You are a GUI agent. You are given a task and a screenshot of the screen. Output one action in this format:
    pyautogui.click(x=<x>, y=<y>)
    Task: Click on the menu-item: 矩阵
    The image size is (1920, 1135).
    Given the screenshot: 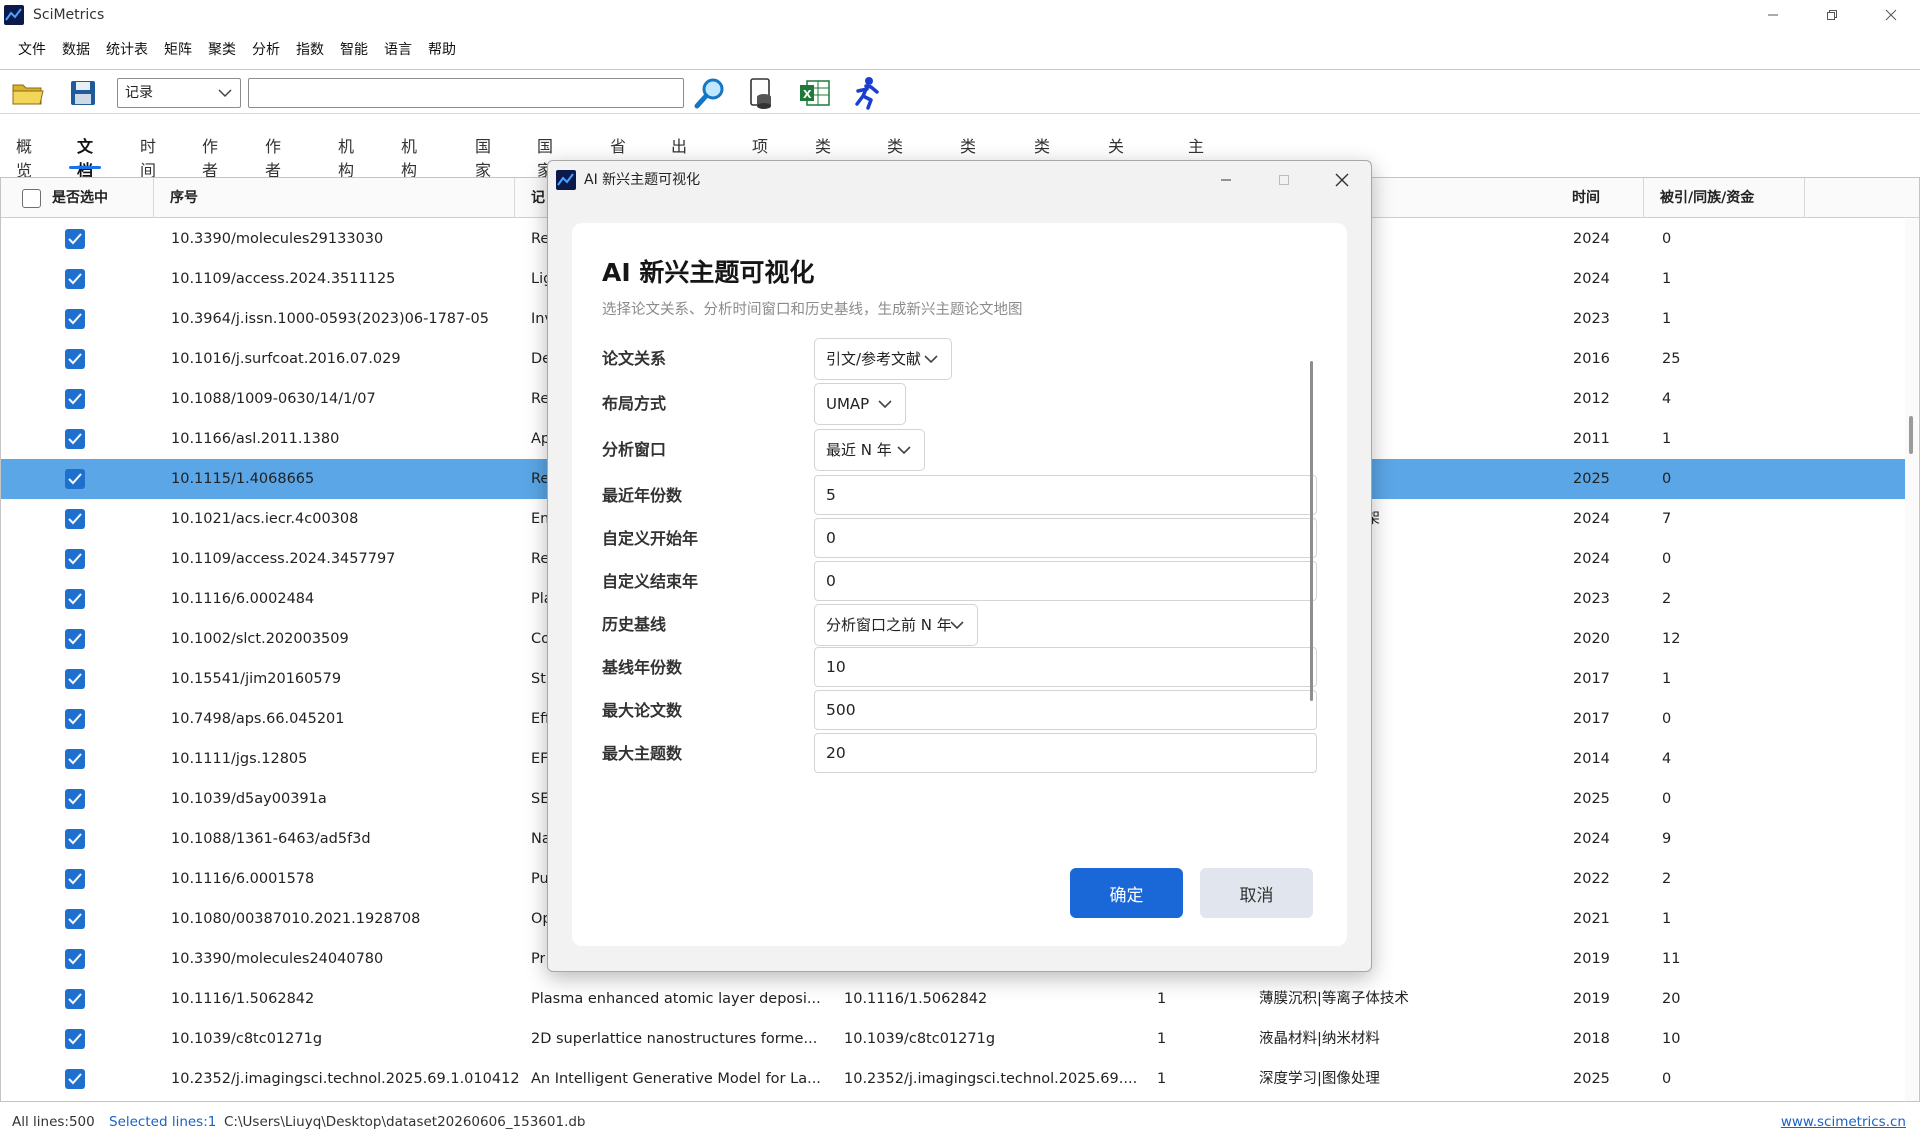 What is the action you would take?
    pyautogui.click(x=170, y=49)
    